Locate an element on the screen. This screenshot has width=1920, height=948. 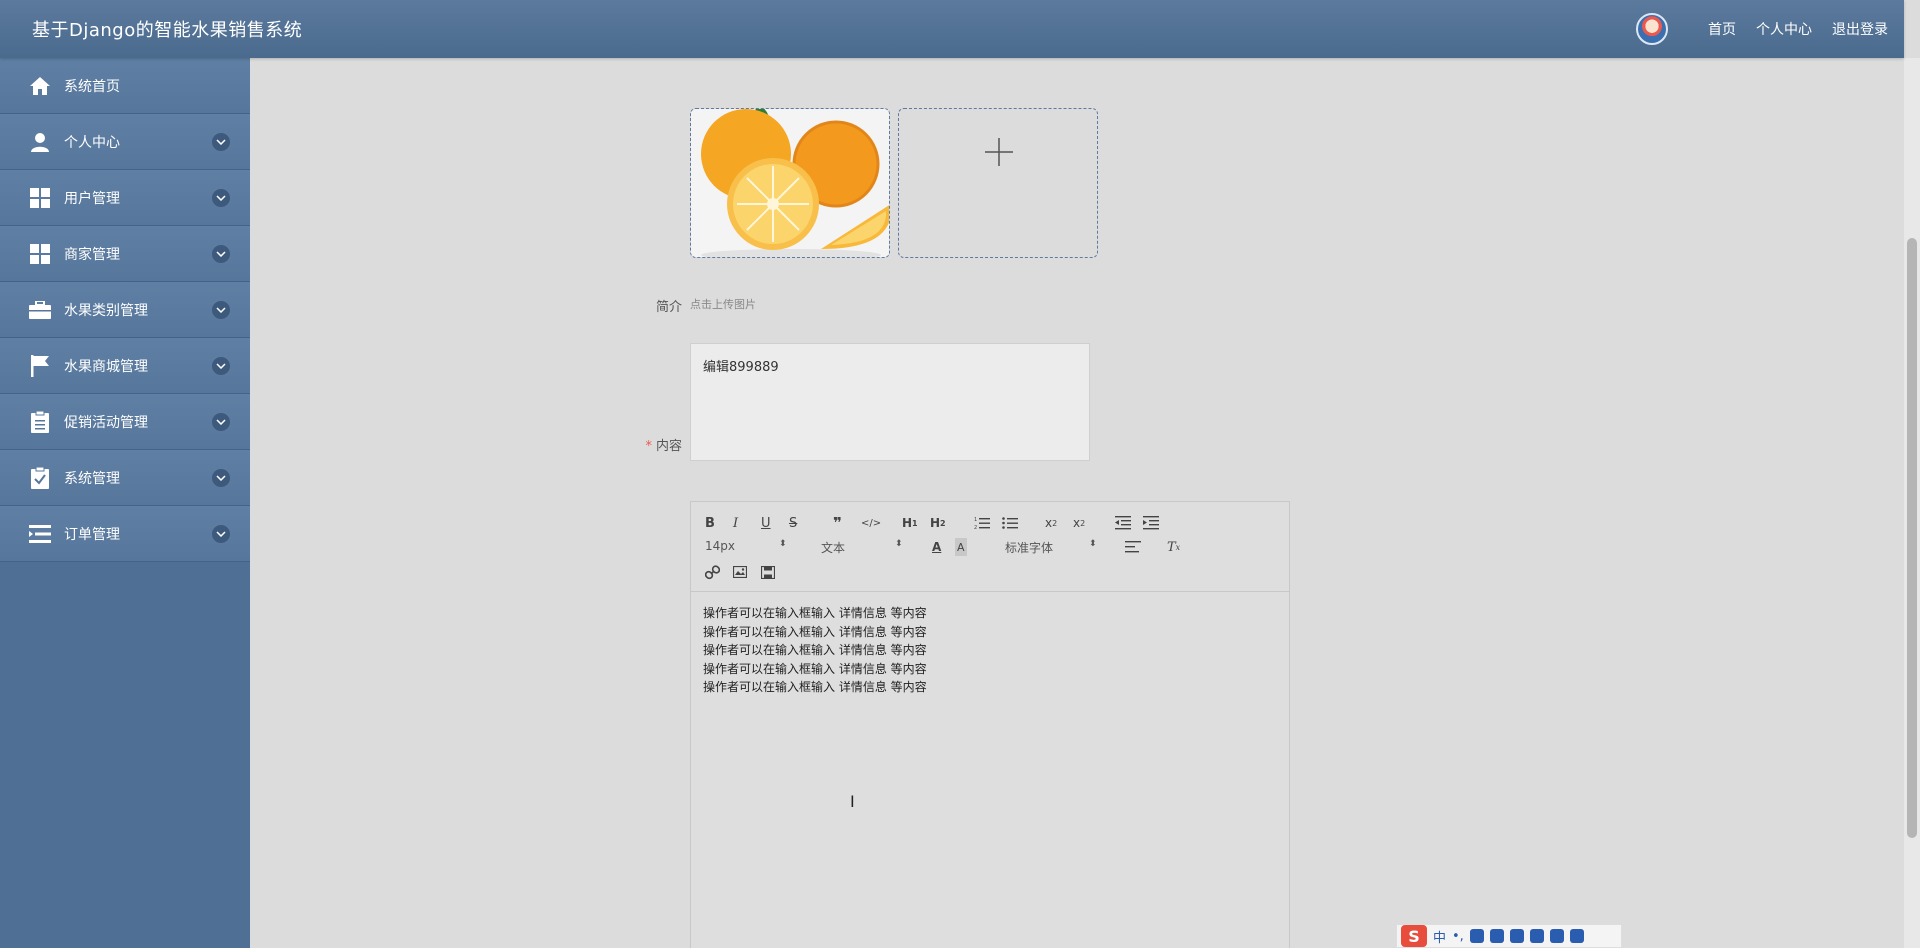
superscript-icon: x2 is located at coordinates (1079, 523).